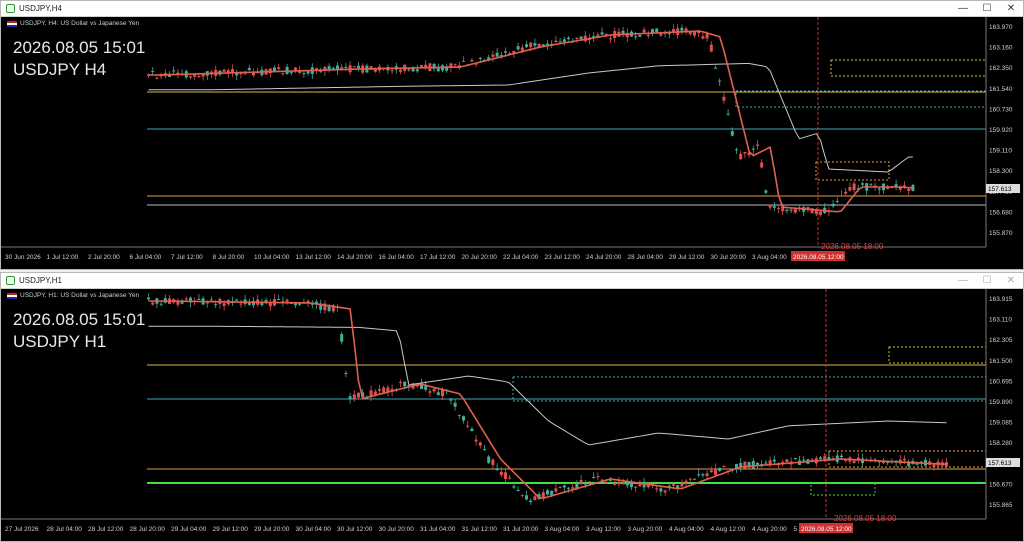 The image size is (1024, 542). Describe the element at coordinates (645, 529) in the screenshot. I see `time-tick-label: 3 Aug 20:00` at that location.